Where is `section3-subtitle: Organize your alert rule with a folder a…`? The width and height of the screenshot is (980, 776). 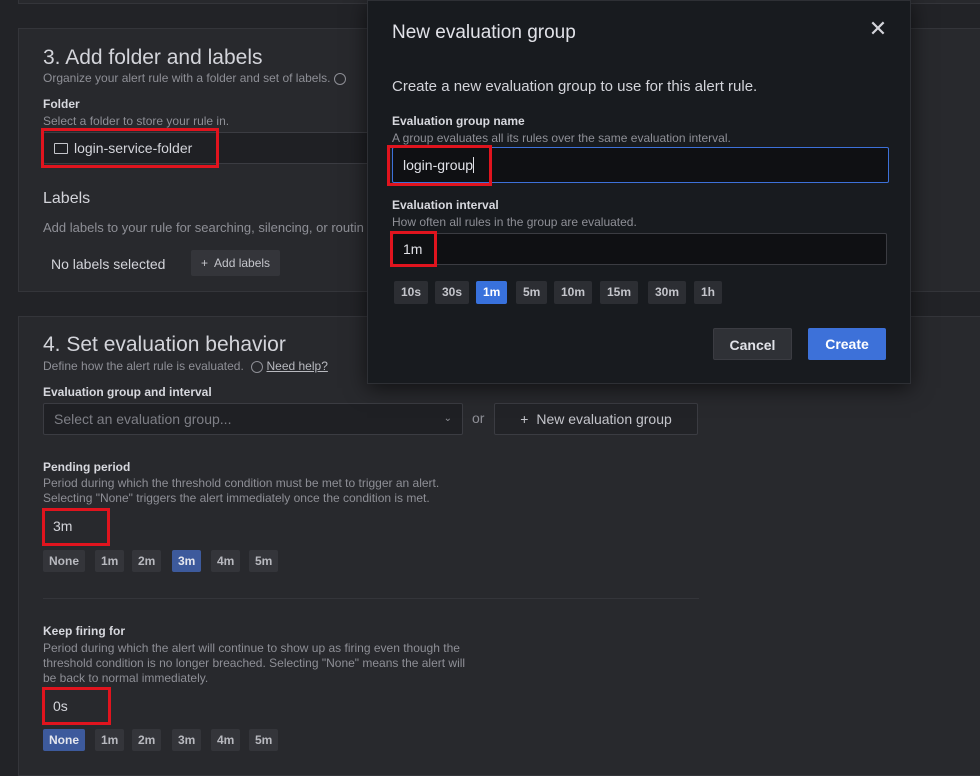 section3-subtitle: Organize your alert rule with a folder a… is located at coordinates (194, 78).